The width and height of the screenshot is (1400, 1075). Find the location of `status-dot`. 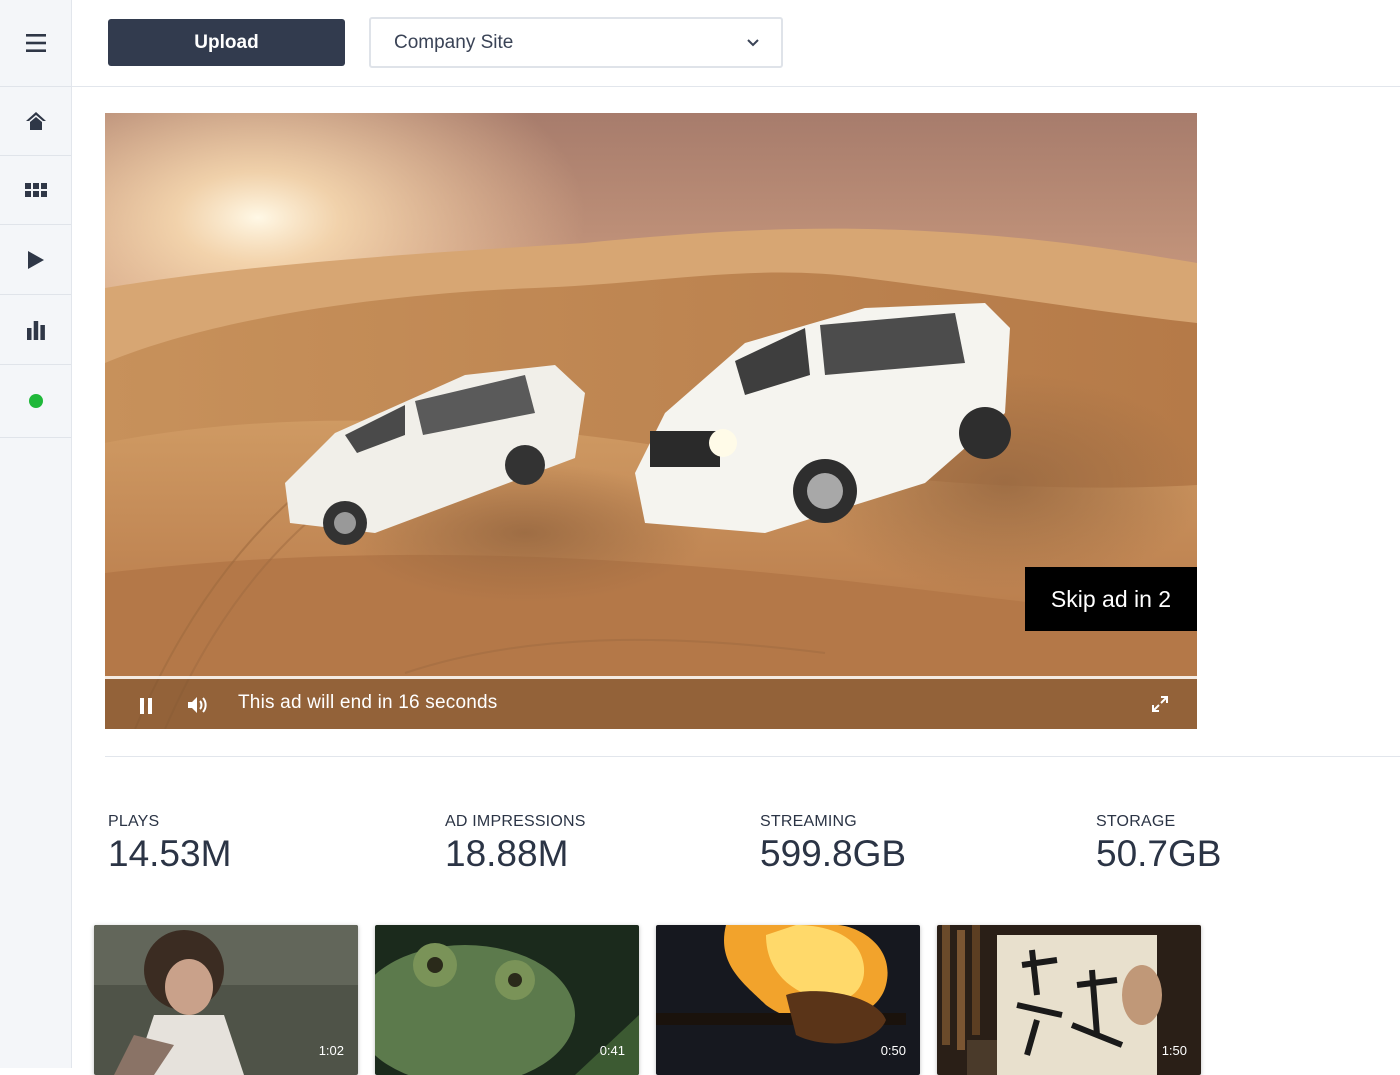

status-dot is located at coordinates (35, 401).